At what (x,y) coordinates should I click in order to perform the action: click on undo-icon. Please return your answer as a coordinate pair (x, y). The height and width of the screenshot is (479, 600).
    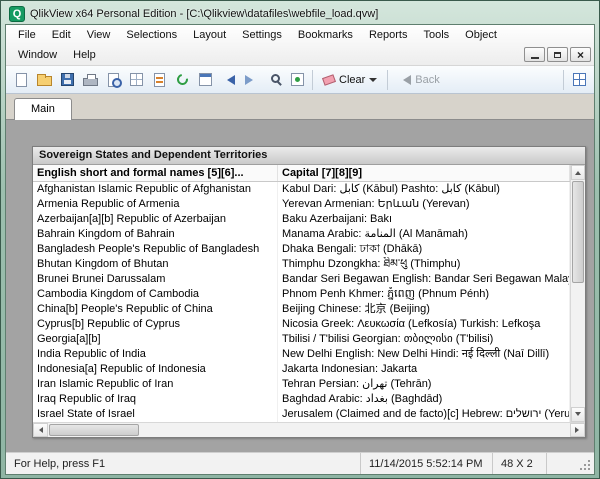
    Looking at the image, I should click on (228, 79).